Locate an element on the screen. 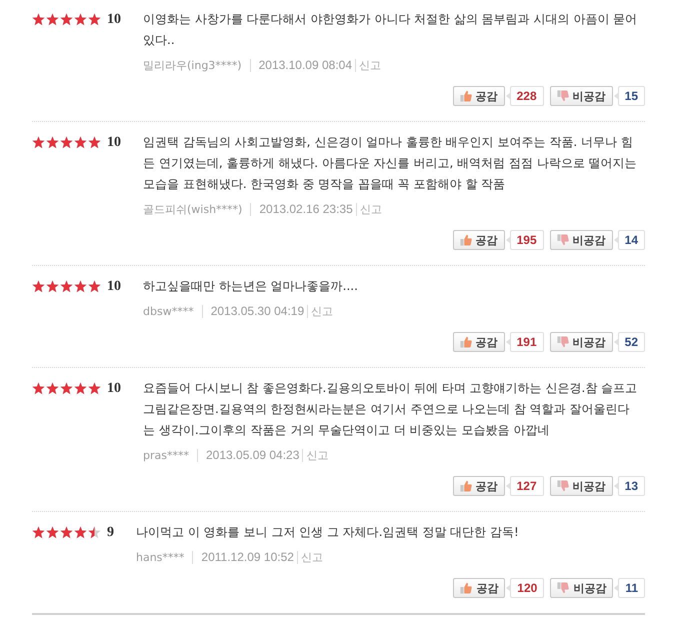  dislike-count: 52 is located at coordinates (629, 342).